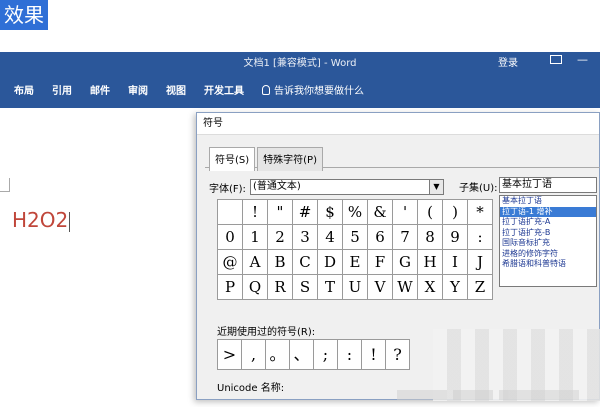  Describe the element at coordinates (230, 355) in the screenshot. I see `recent-symbol-cell: >` at that location.